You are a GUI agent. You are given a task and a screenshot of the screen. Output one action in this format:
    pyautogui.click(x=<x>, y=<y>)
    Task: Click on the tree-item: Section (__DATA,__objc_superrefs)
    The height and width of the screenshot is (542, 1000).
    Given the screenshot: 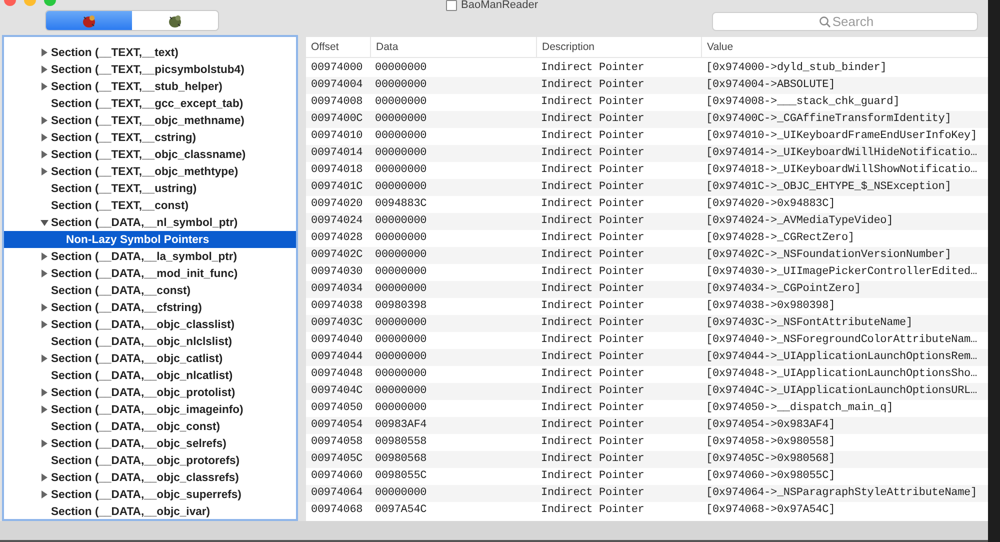 What is the action you would take?
    pyautogui.click(x=146, y=494)
    